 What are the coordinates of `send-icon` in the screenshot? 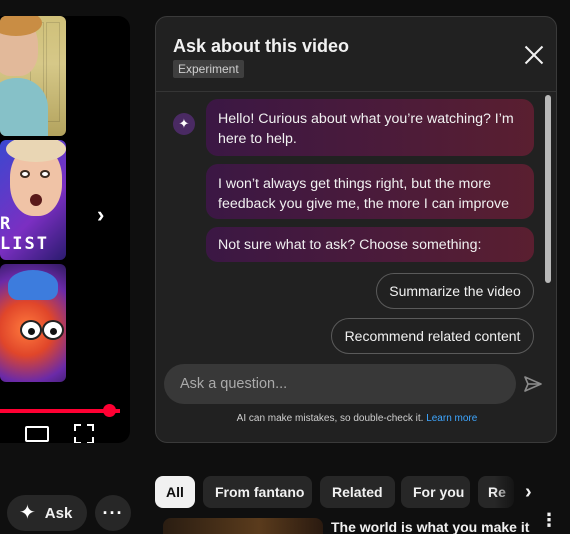 It's located at (533, 384).